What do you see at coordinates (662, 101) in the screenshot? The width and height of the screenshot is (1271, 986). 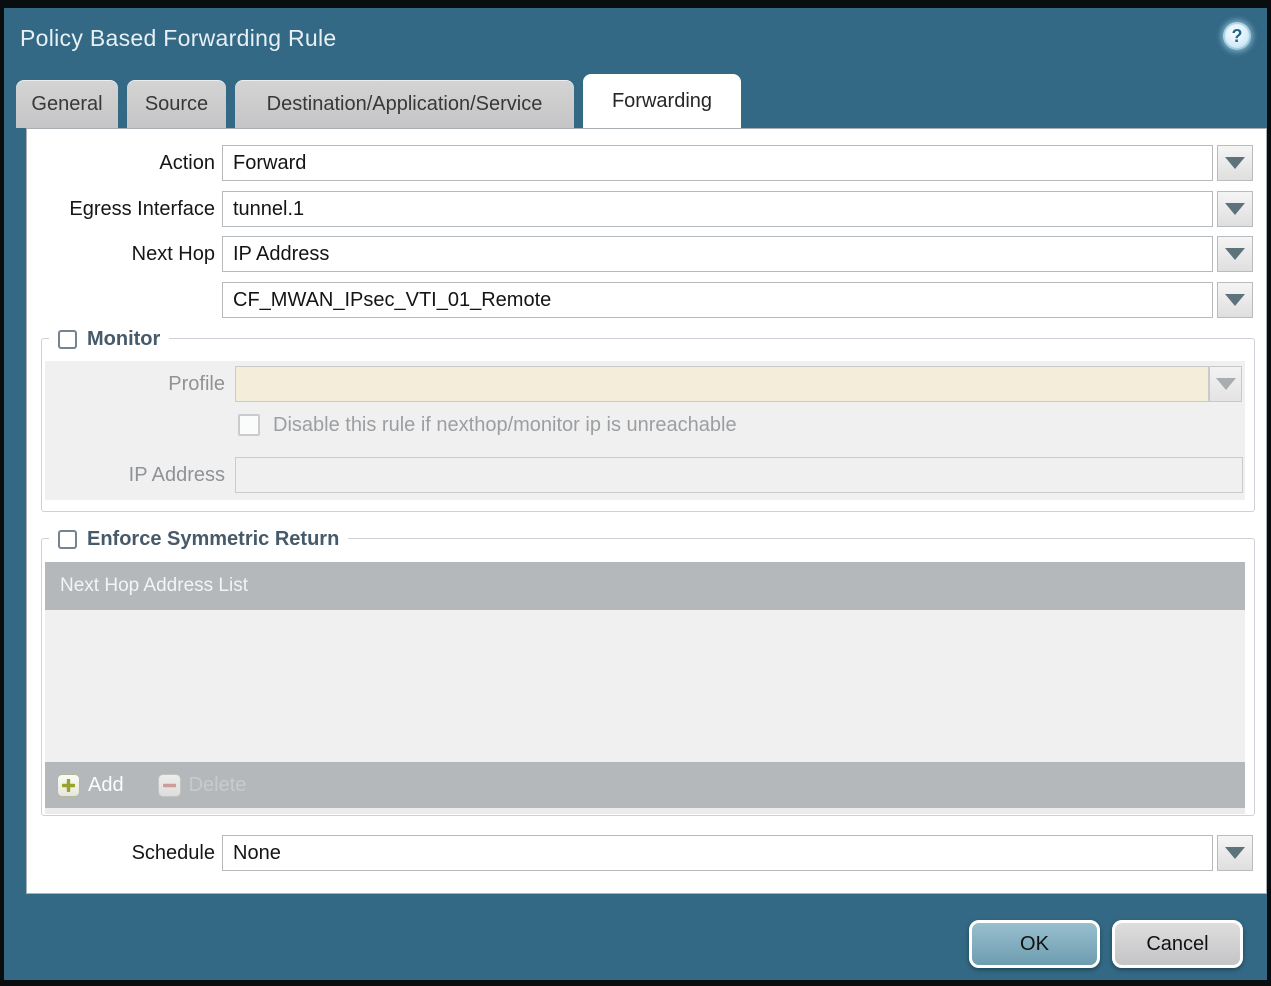 I see `tab-forwarding: Forwarding` at bounding box center [662, 101].